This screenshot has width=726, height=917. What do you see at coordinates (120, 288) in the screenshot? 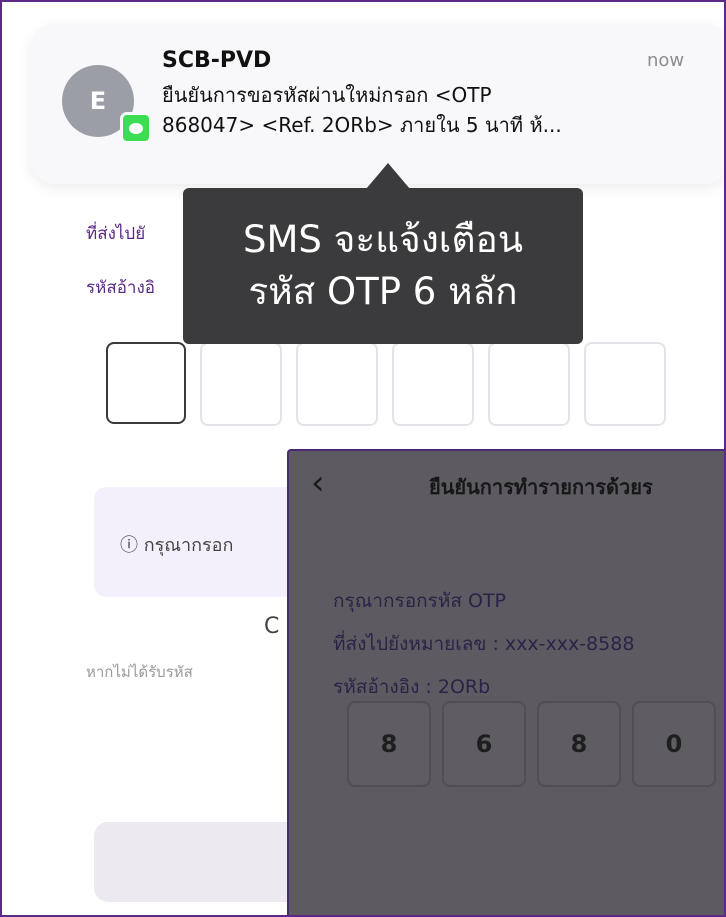
I see `reference-label: รหัสอ้างอิ` at bounding box center [120, 288].